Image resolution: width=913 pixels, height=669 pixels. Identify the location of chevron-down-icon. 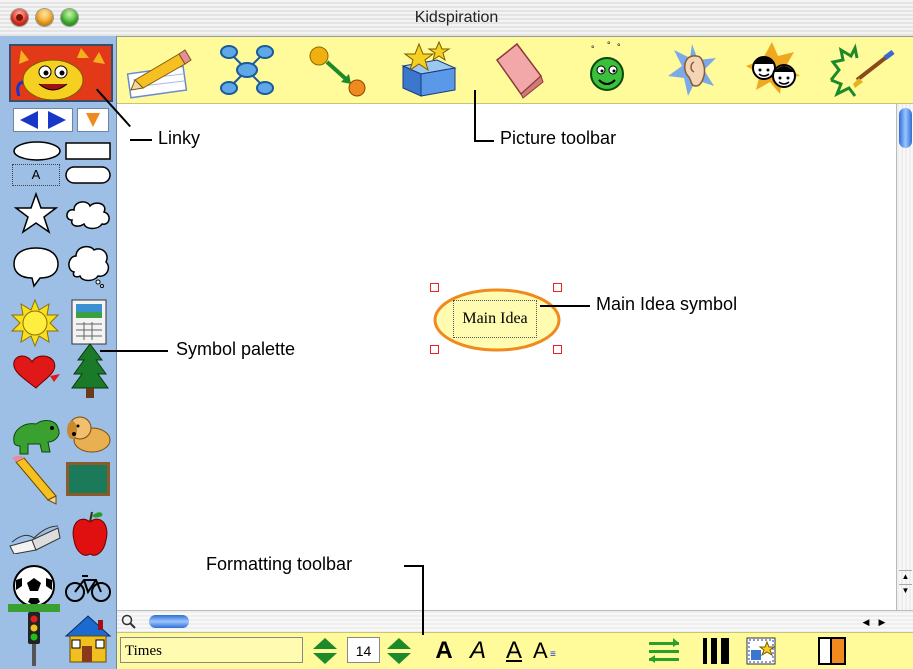
(93, 120).